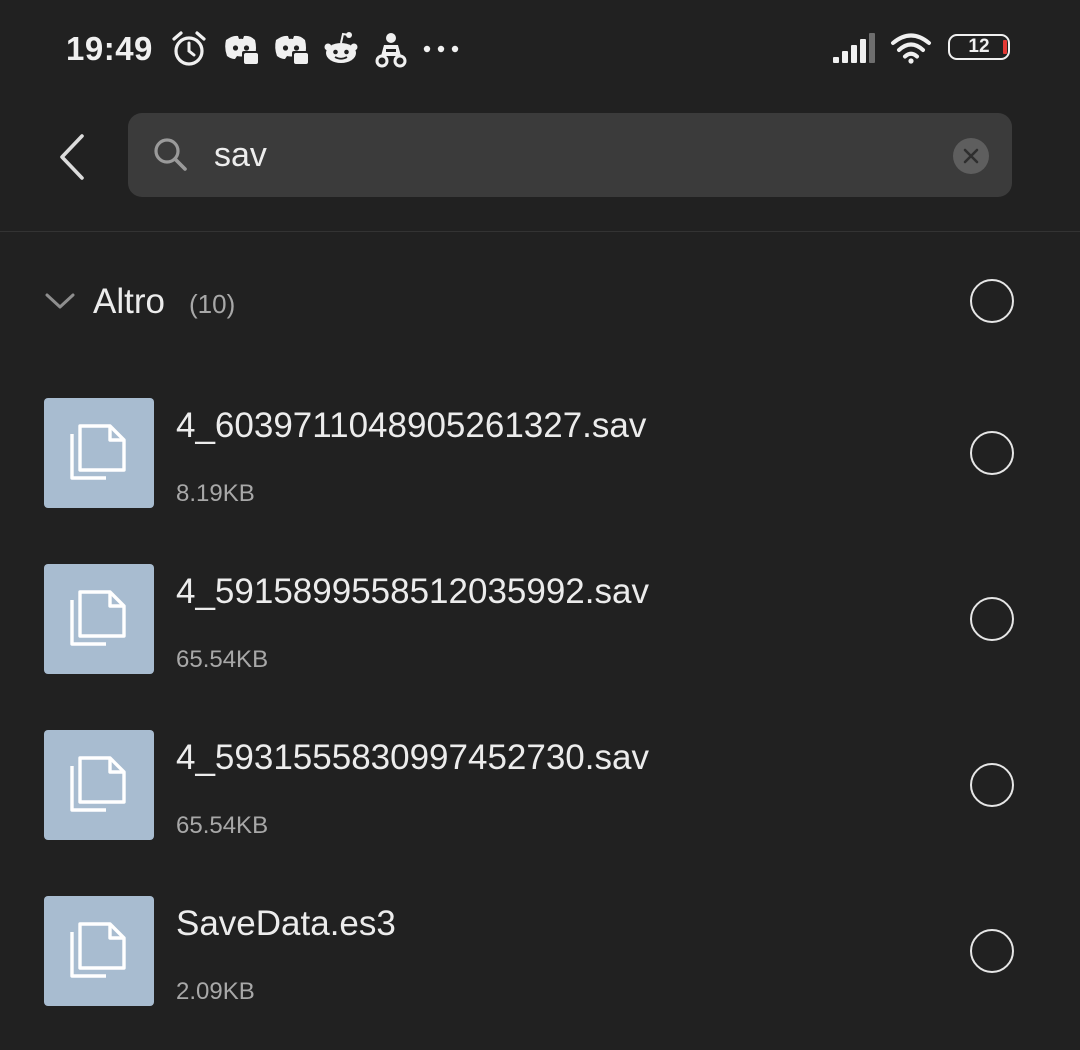 The image size is (1080, 1050). What do you see at coordinates (411, 425) in the screenshot?
I see `file-name: 4_6039711048905261327.sav` at bounding box center [411, 425].